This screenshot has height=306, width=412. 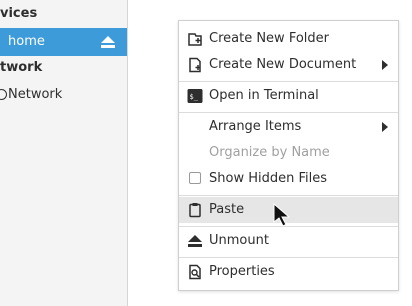 What do you see at coordinates (63, 42) in the screenshot?
I see `sidebar-item-home: home` at bounding box center [63, 42].